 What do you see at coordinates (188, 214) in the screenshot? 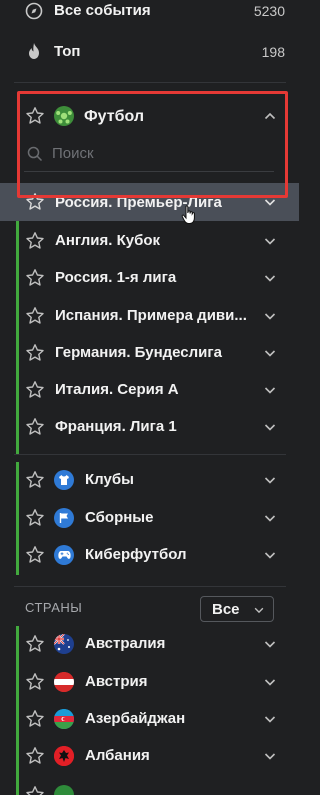
I see `hand-cursor-icon` at bounding box center [188, 214].